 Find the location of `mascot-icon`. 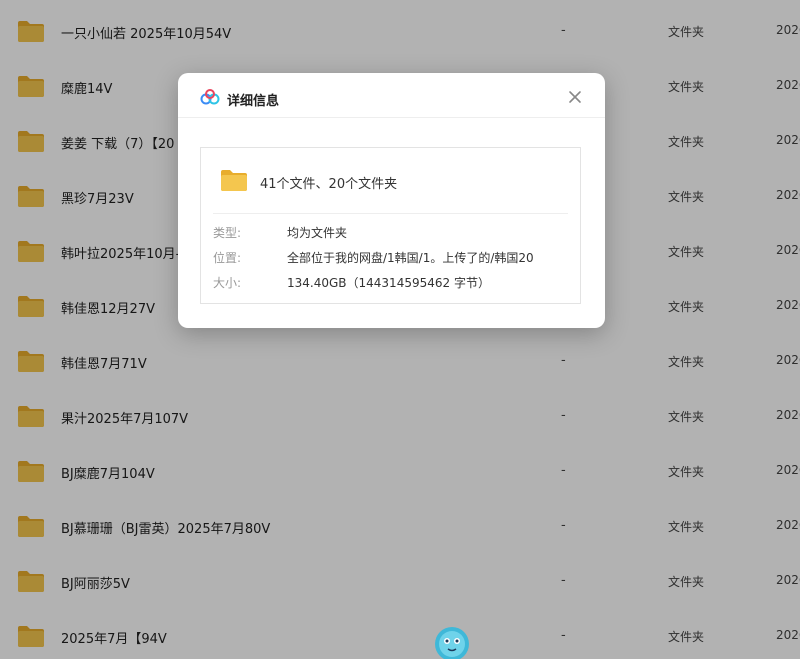

mascot-icon is located at coordinates (452, 640).